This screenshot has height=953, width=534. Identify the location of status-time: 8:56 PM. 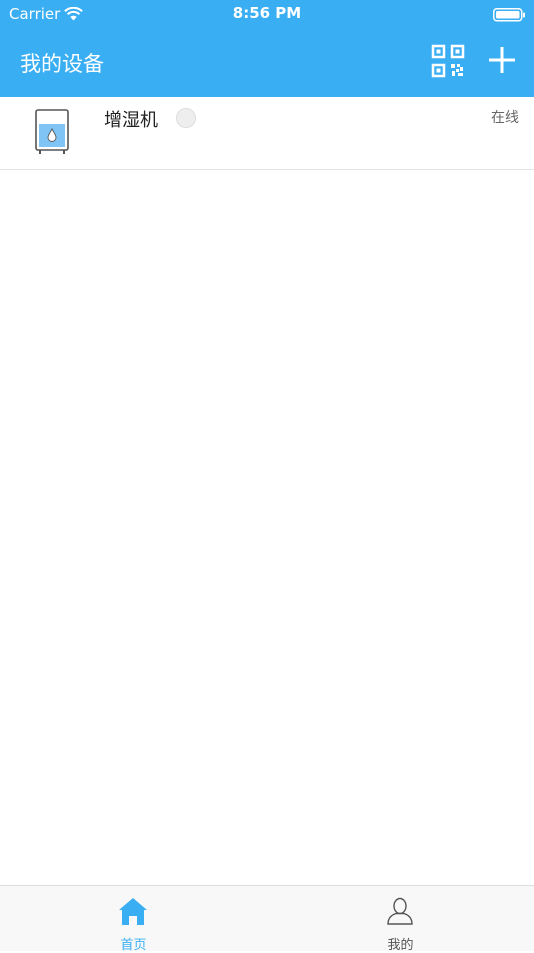
(267, 13).